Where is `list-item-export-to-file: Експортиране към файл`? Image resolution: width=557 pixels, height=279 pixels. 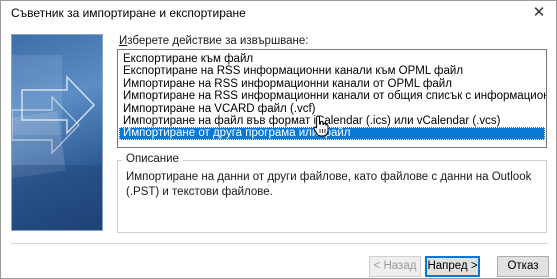 list-item-export-to-file: Експортиране към файл is located at coordinates (332, 59).